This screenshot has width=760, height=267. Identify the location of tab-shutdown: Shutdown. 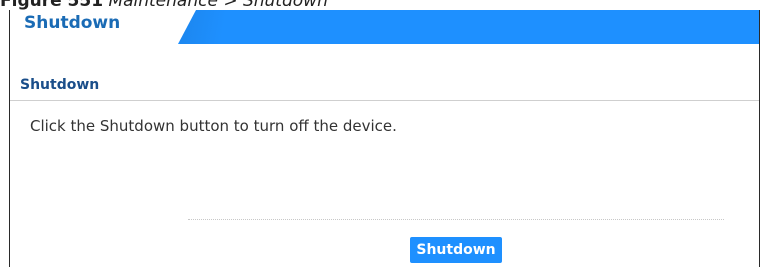
(103, 27).